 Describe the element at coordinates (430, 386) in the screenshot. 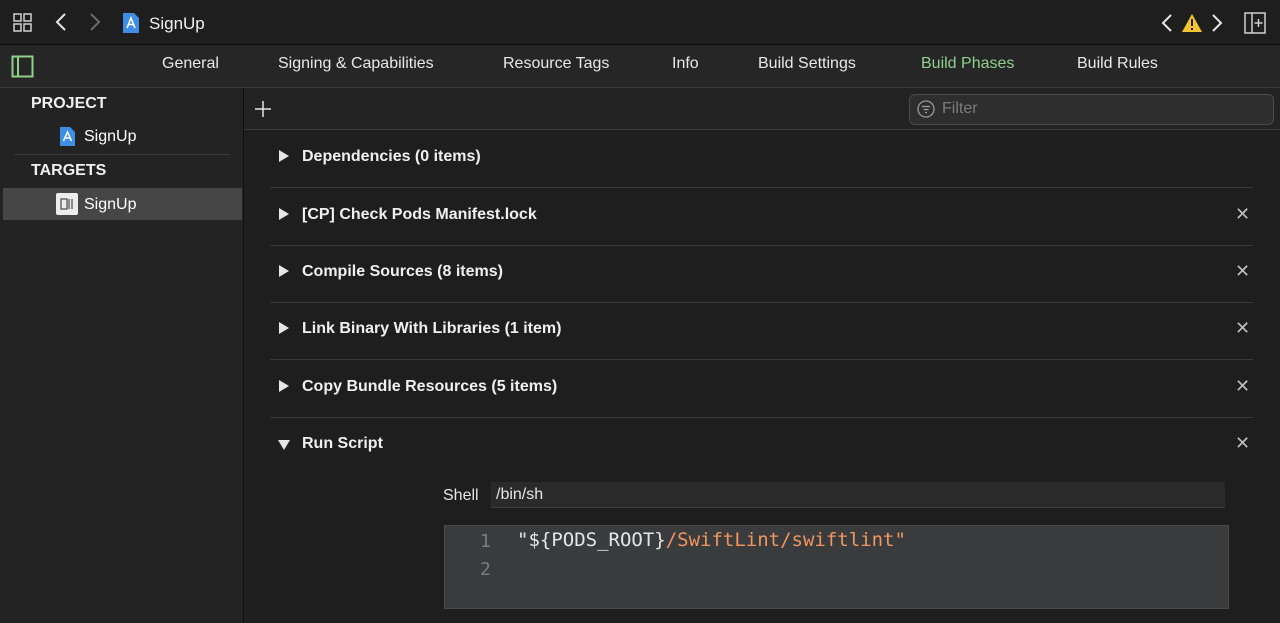

I see `phase-title: Copy Bundle Resources (5 items)` at that location.